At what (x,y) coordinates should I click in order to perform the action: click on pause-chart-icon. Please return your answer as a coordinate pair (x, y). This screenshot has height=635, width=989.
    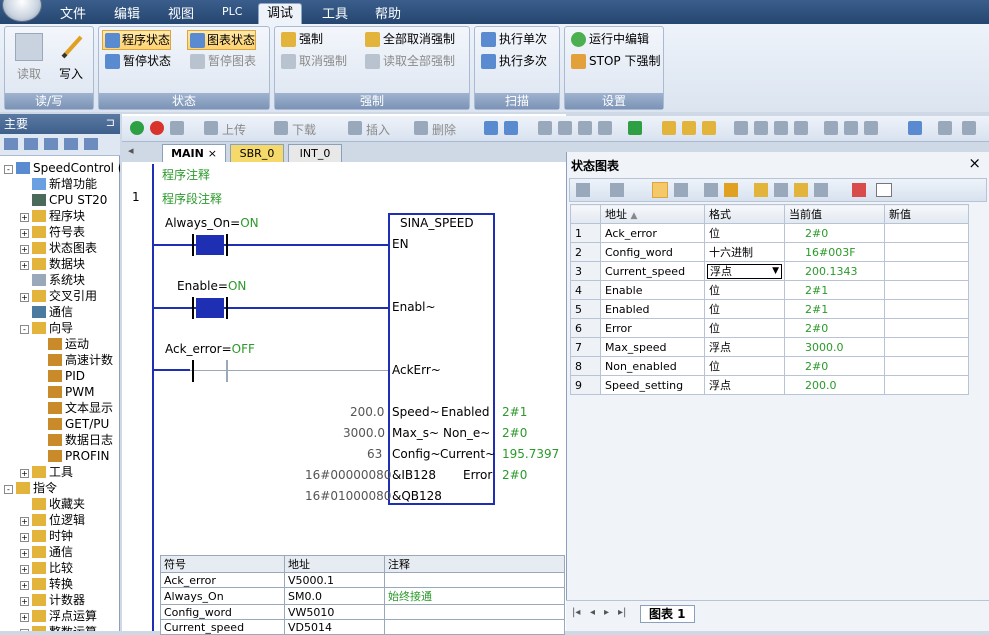
    Looking at the image, I should click on (681, 190).